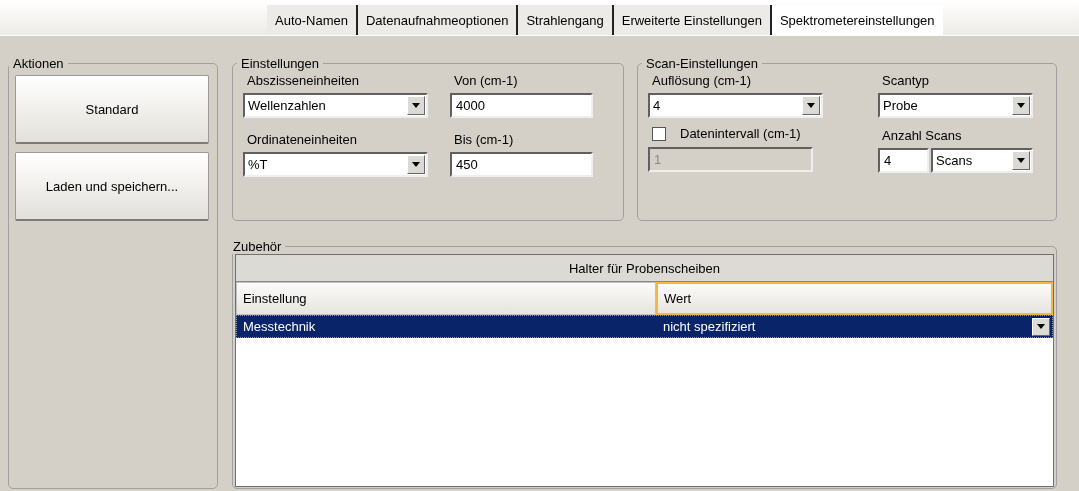  I want to click on field-label: Auflösung (cm-1), so click(701, 80).